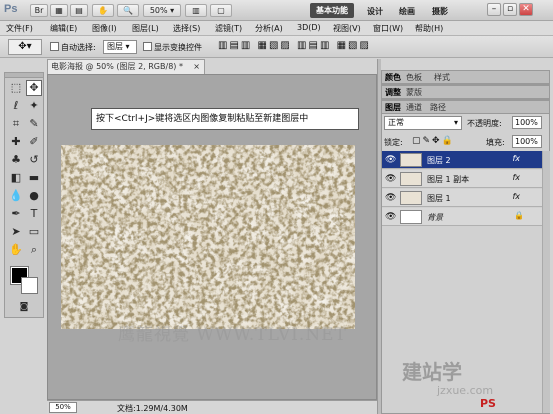 Image resolution: width=553 pixels, height=414 pixels. I want to click on tab-swatches: 色板, so click(414, 77).